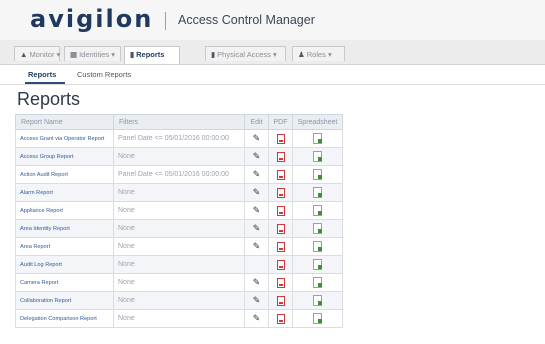 This screenshot has width=545, height=344. I want to click on report-name-link: Access Grant via Operator Report, so click(64, 138).